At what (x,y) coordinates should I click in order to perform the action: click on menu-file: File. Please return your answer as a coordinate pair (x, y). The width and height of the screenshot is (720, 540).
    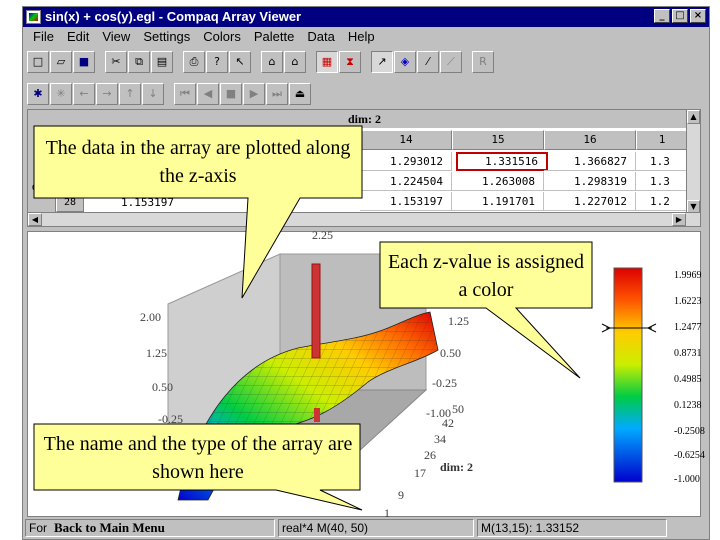
    Looking at the image, I should click on (46, 37).